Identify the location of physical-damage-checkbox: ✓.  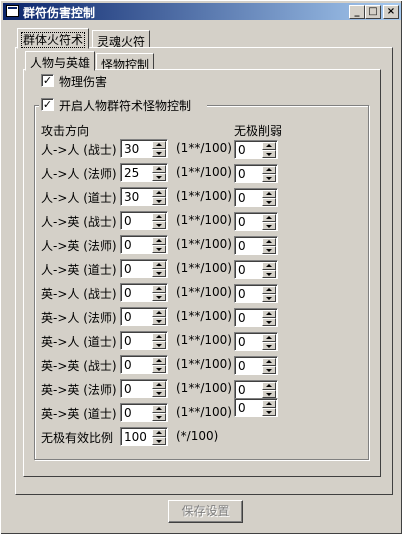
(47, 80).